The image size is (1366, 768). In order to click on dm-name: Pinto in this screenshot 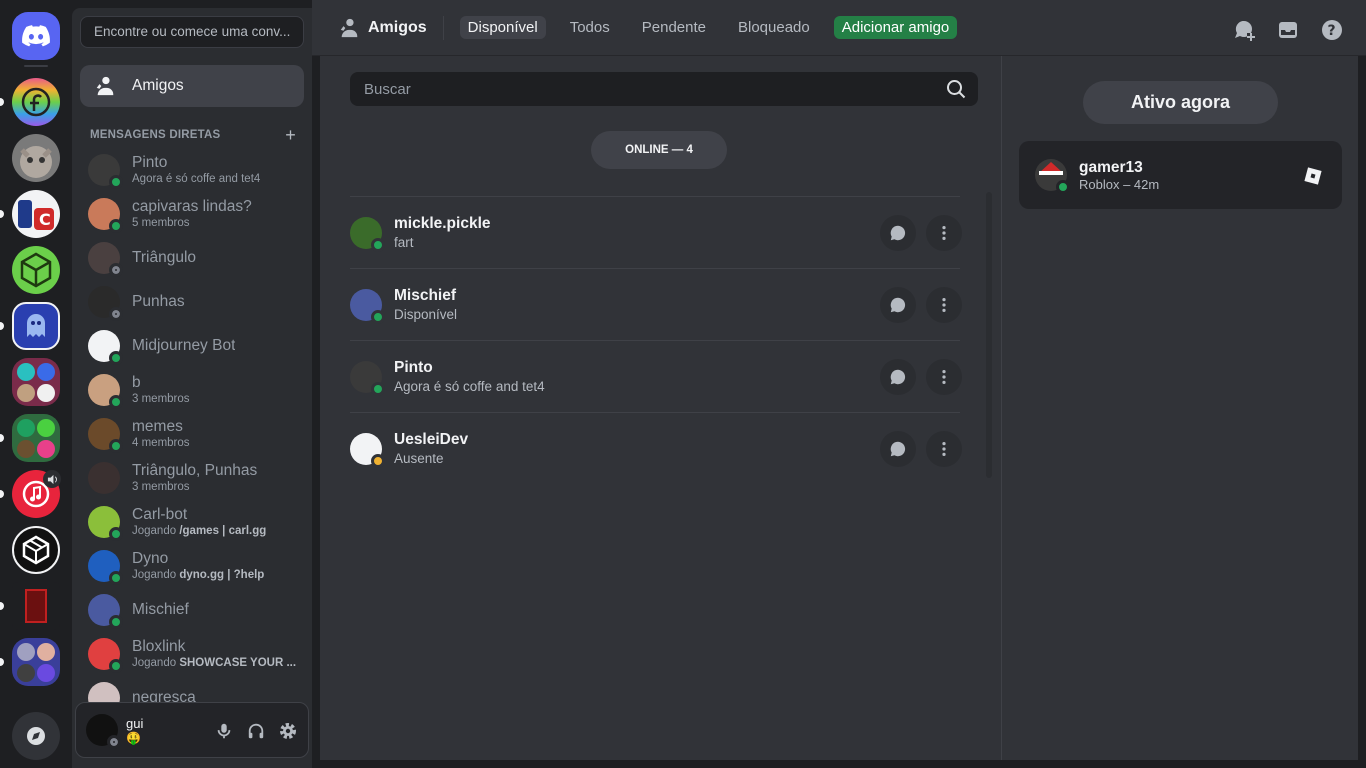, I will do `click(150, 162)`.